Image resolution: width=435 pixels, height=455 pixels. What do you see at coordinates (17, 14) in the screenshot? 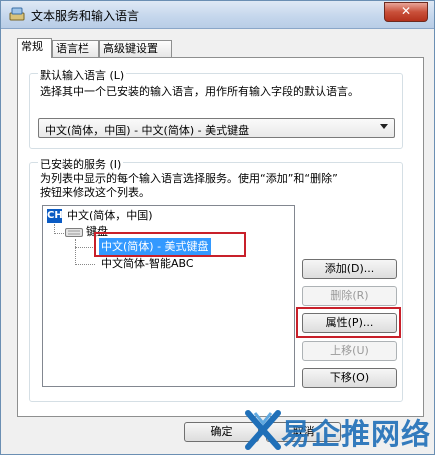
I see `keyboard-app-icon` at bounding box center [17, 14].